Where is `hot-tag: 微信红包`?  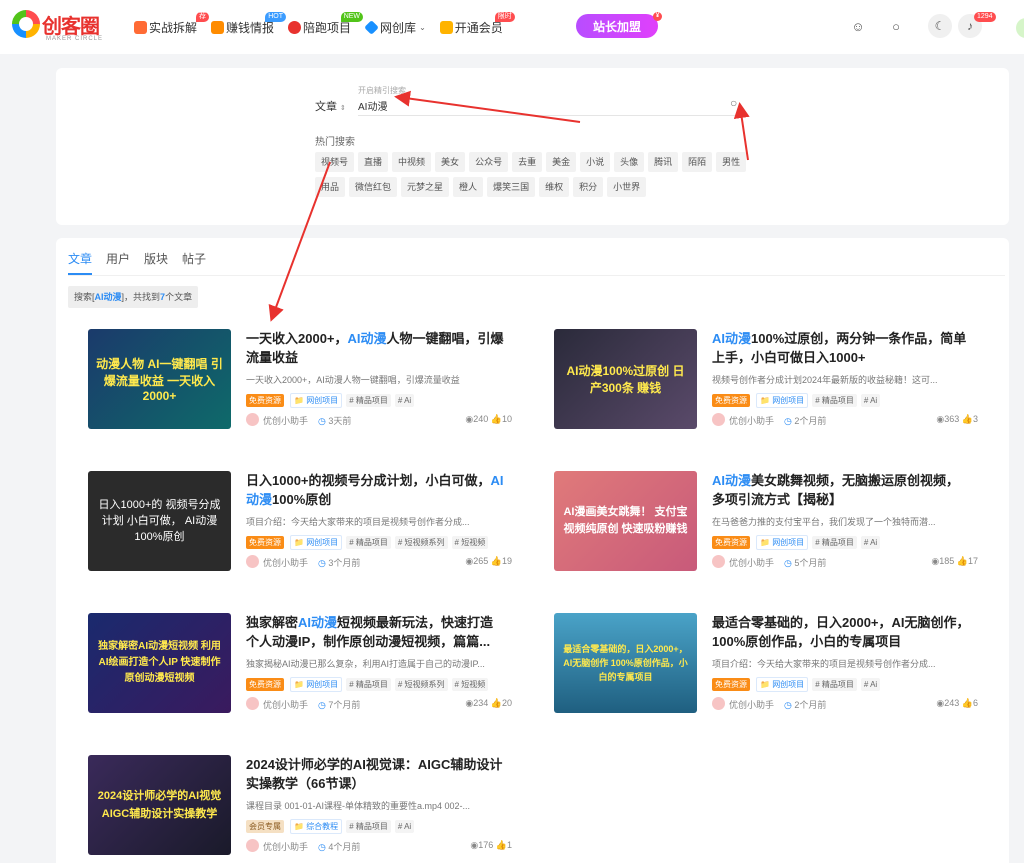
hot-tag: 微信红包 is located at coordinates (373, 187).